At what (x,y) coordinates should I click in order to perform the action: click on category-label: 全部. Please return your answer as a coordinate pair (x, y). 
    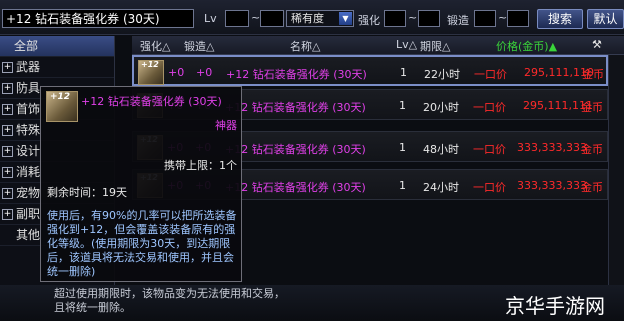
    Looking at the image, I should click on (26, 46).